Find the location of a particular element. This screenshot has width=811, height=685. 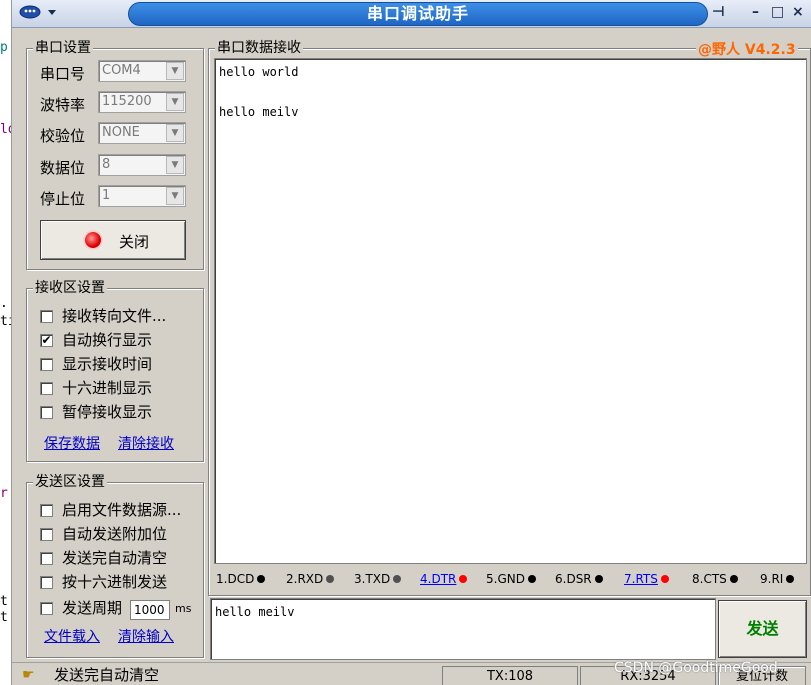

baud-label: 波特率 is located at coordinates (63, 105).